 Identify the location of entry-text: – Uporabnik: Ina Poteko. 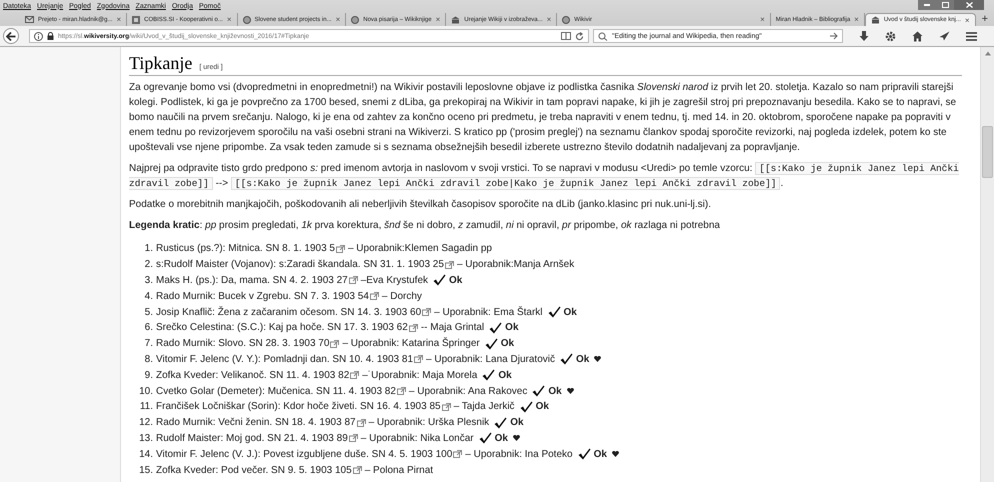
(519, 454).